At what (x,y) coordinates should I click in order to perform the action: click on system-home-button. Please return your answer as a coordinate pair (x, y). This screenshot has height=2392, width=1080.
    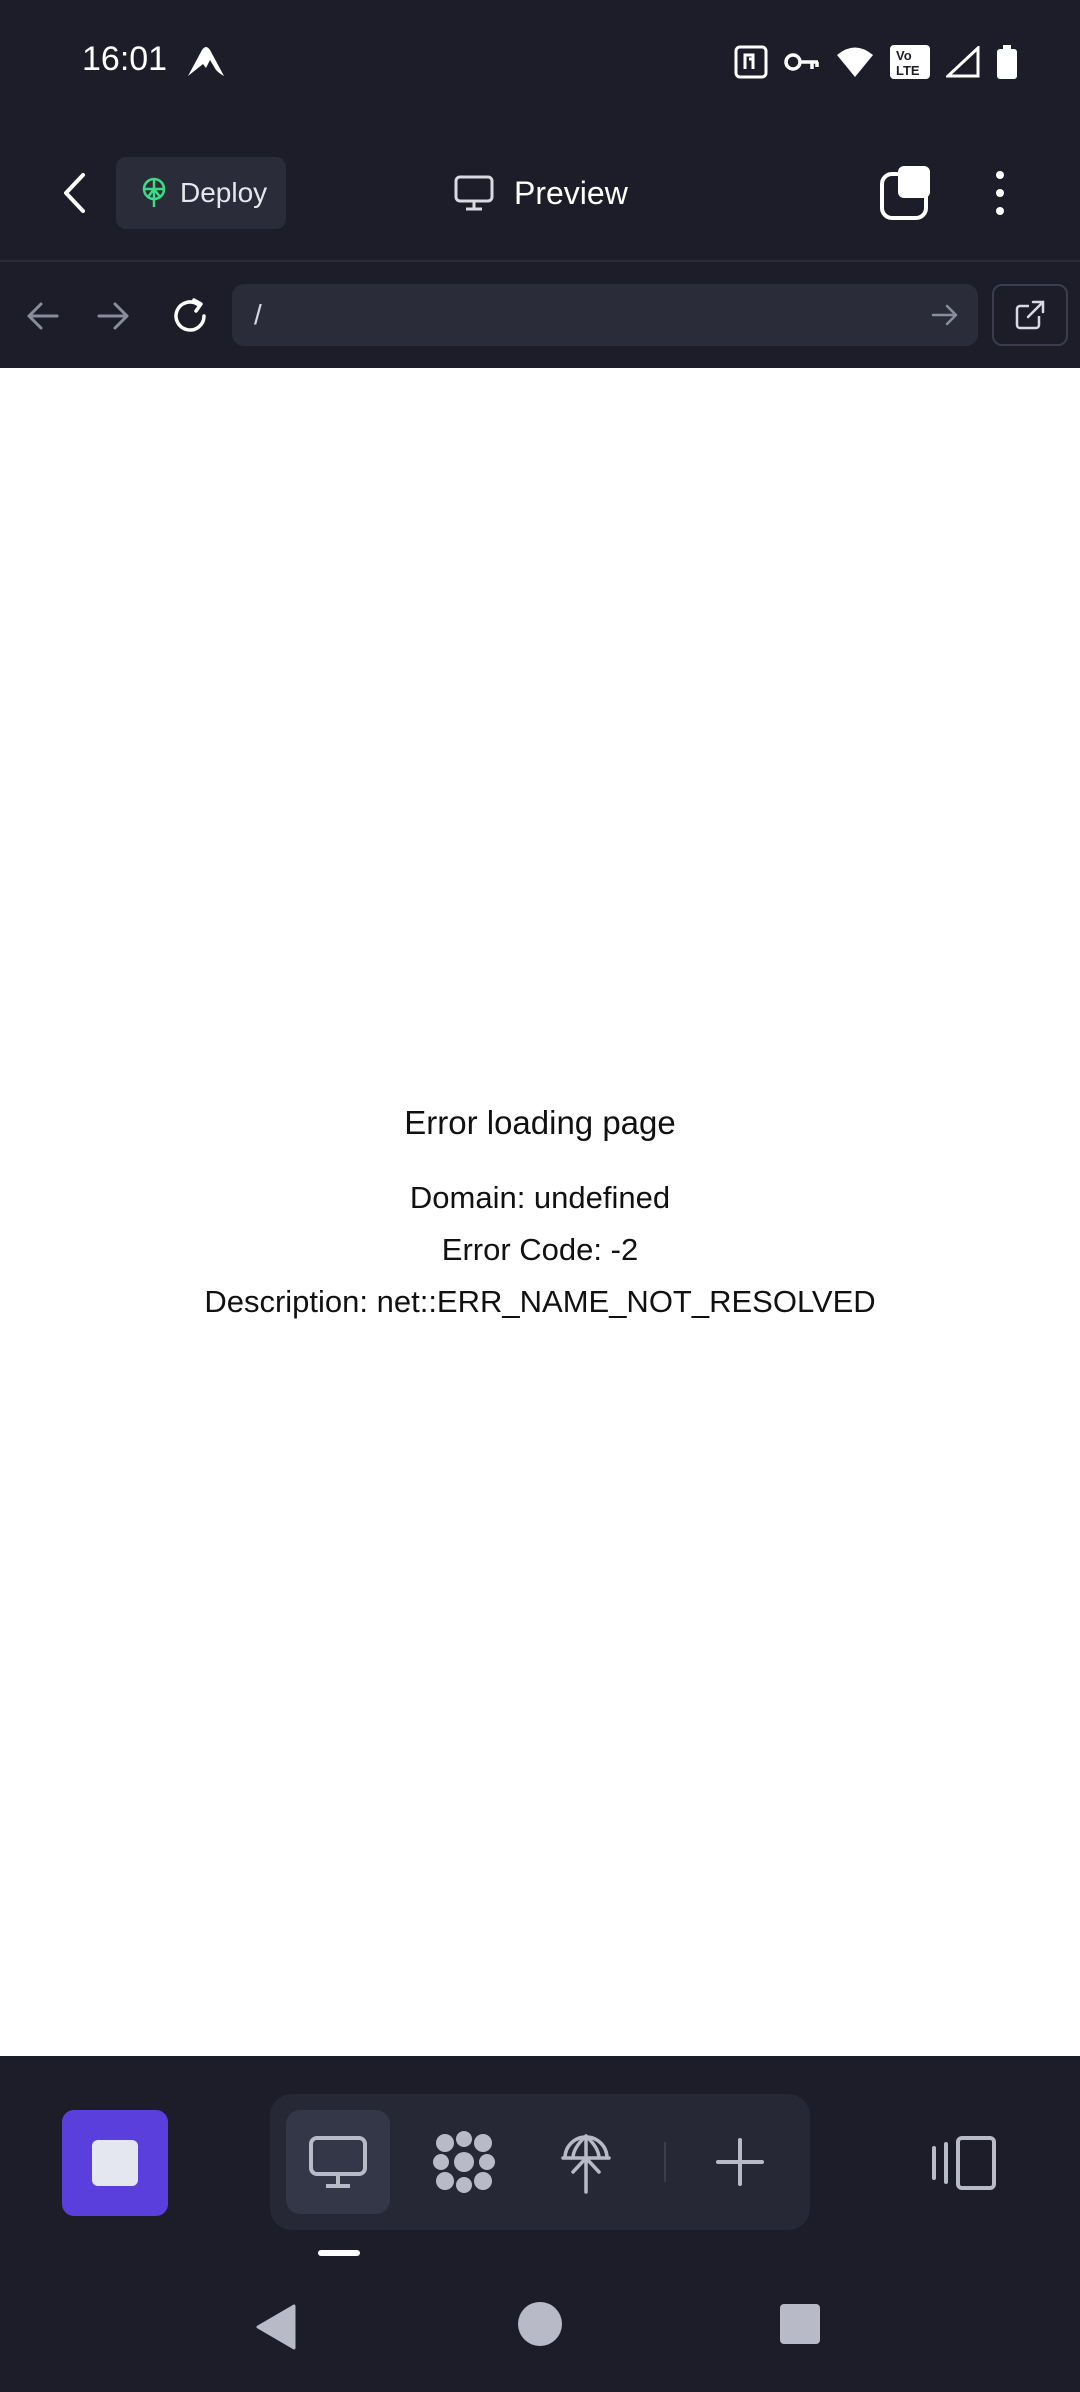
    Looking at the image, I should click on (540, 2324).